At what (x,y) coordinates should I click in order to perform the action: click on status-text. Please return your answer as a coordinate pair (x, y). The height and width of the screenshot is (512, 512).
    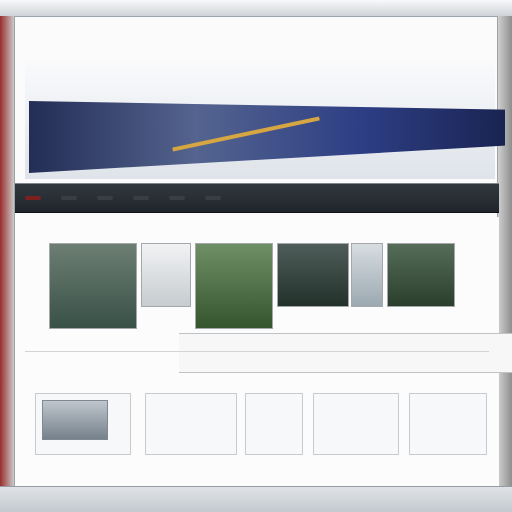
    Looking at the image, I should click on (256, 500).